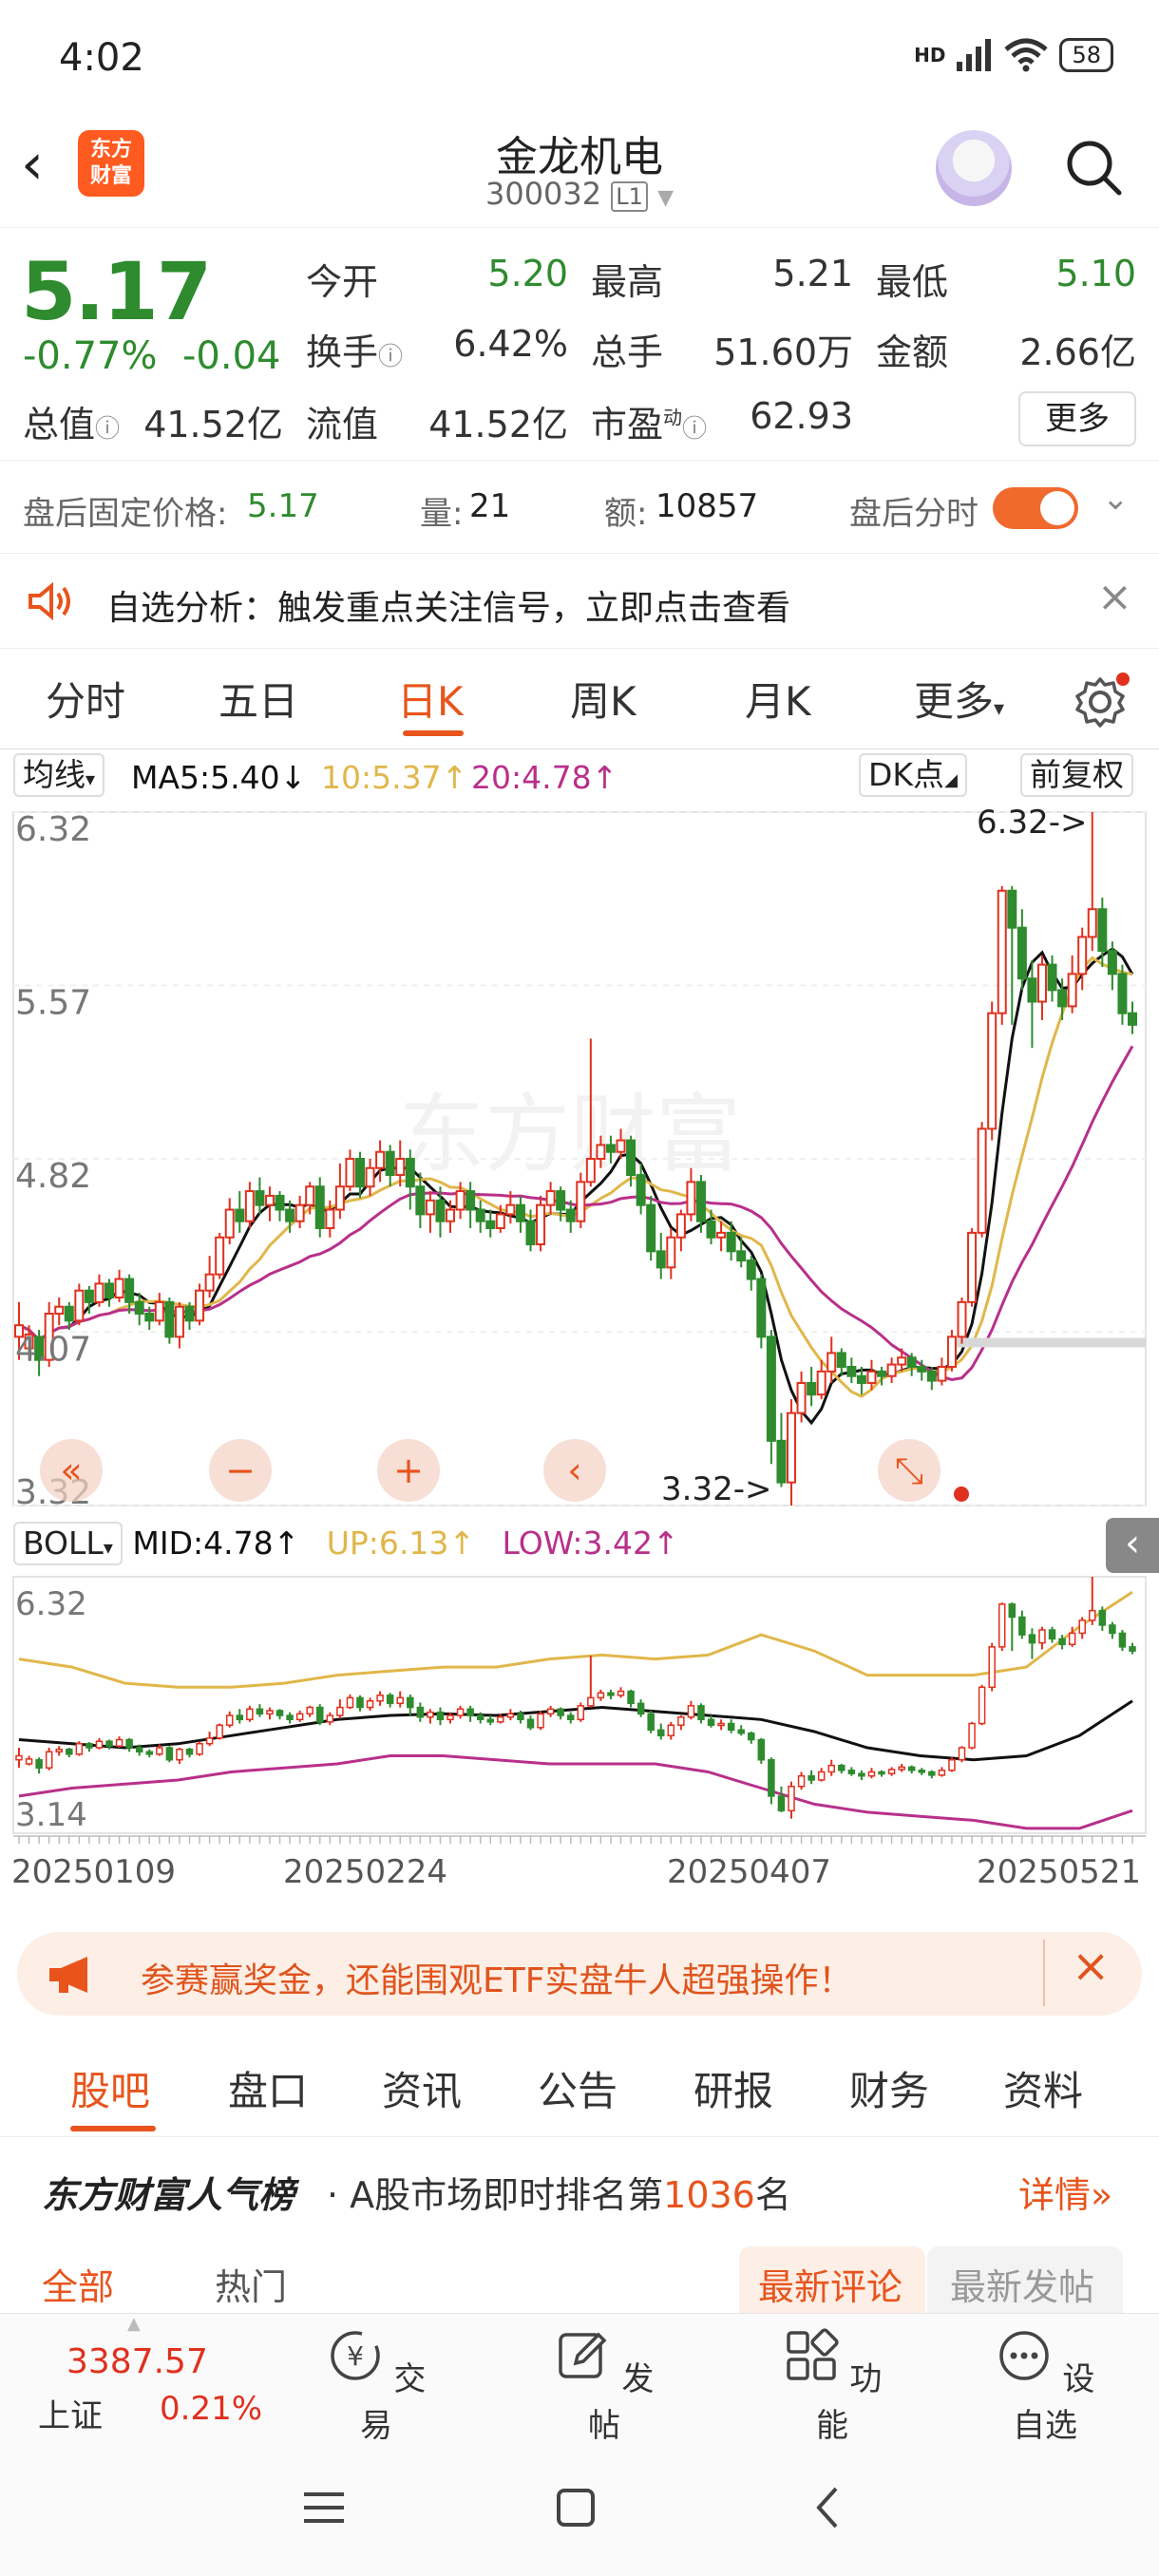  Describe the element at coordinates (51, 1604) in the screenshot. I see `boll-y-tick-label: 6.32` at that location.